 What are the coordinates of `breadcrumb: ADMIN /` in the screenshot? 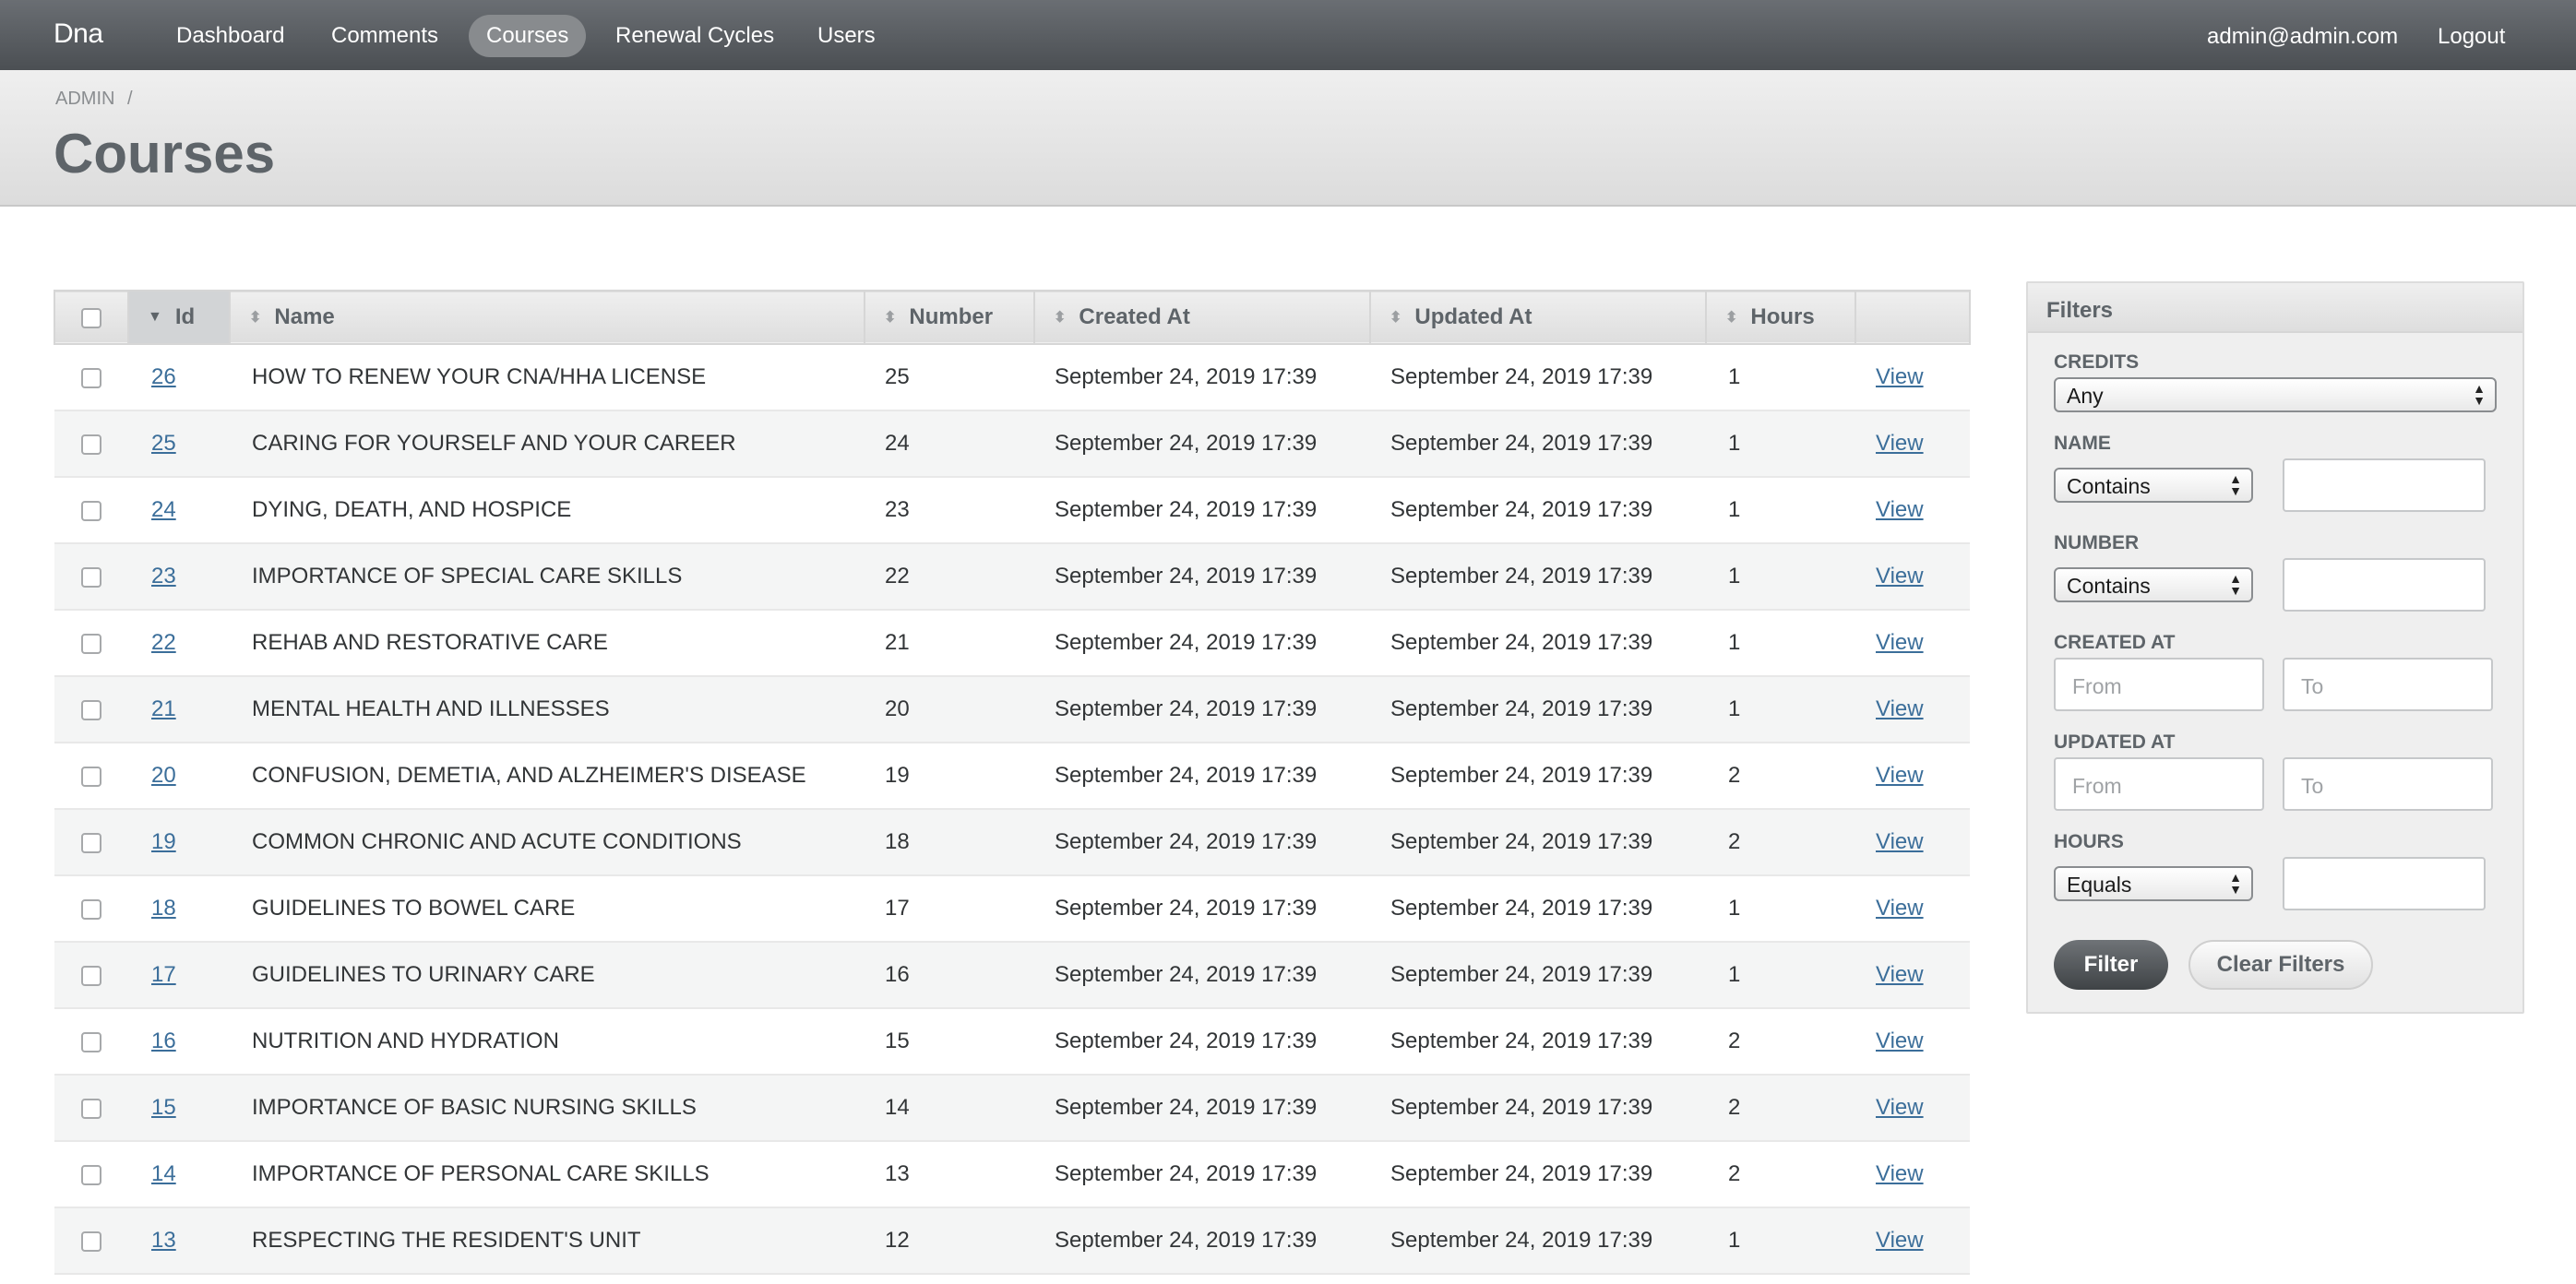 It's located at (94, 99).